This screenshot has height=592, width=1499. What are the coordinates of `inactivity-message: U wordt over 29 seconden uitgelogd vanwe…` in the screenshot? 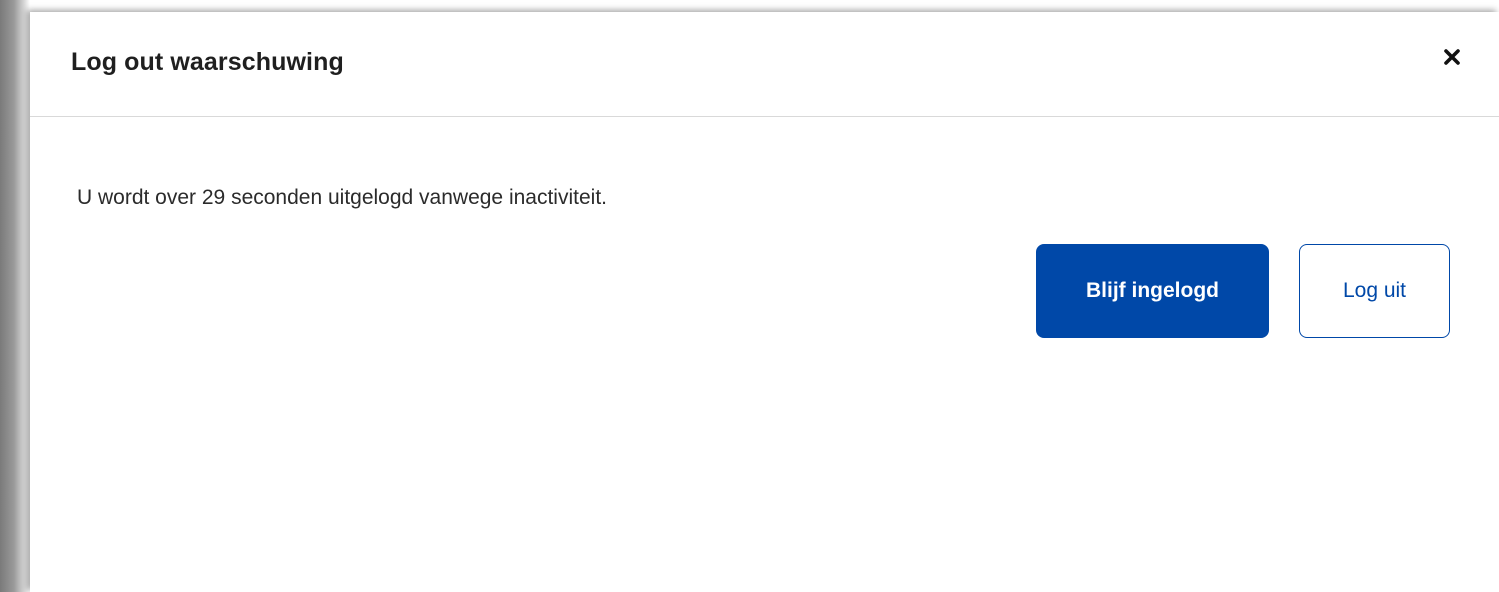 It's located at (342, 197).